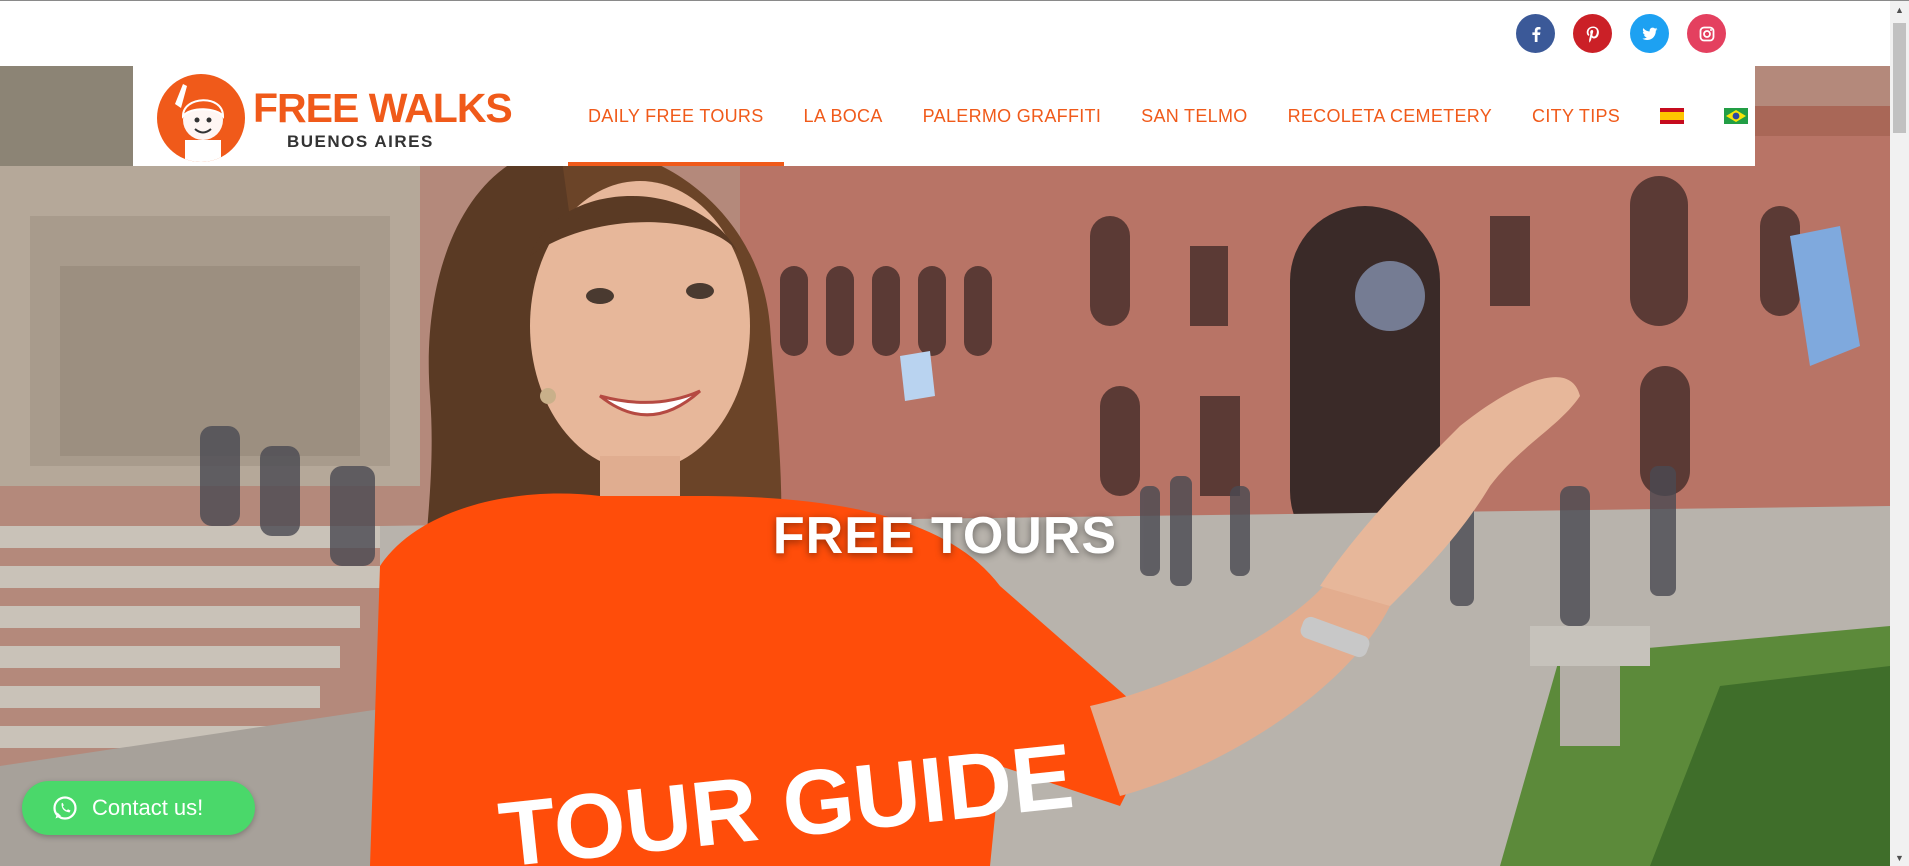  I want to click on scroll-down-arrow-icon: ▼, so click(1899, 857).